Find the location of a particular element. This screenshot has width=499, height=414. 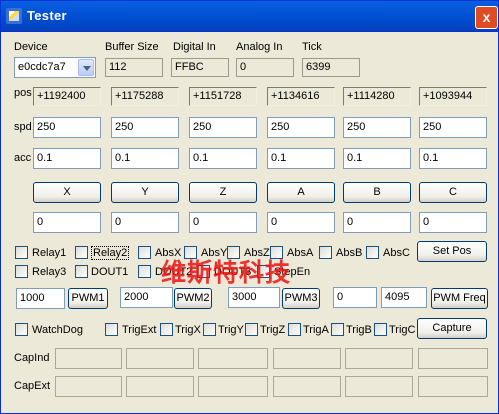

dout1-label: DOUT1 is located at coordinates (110, 272).